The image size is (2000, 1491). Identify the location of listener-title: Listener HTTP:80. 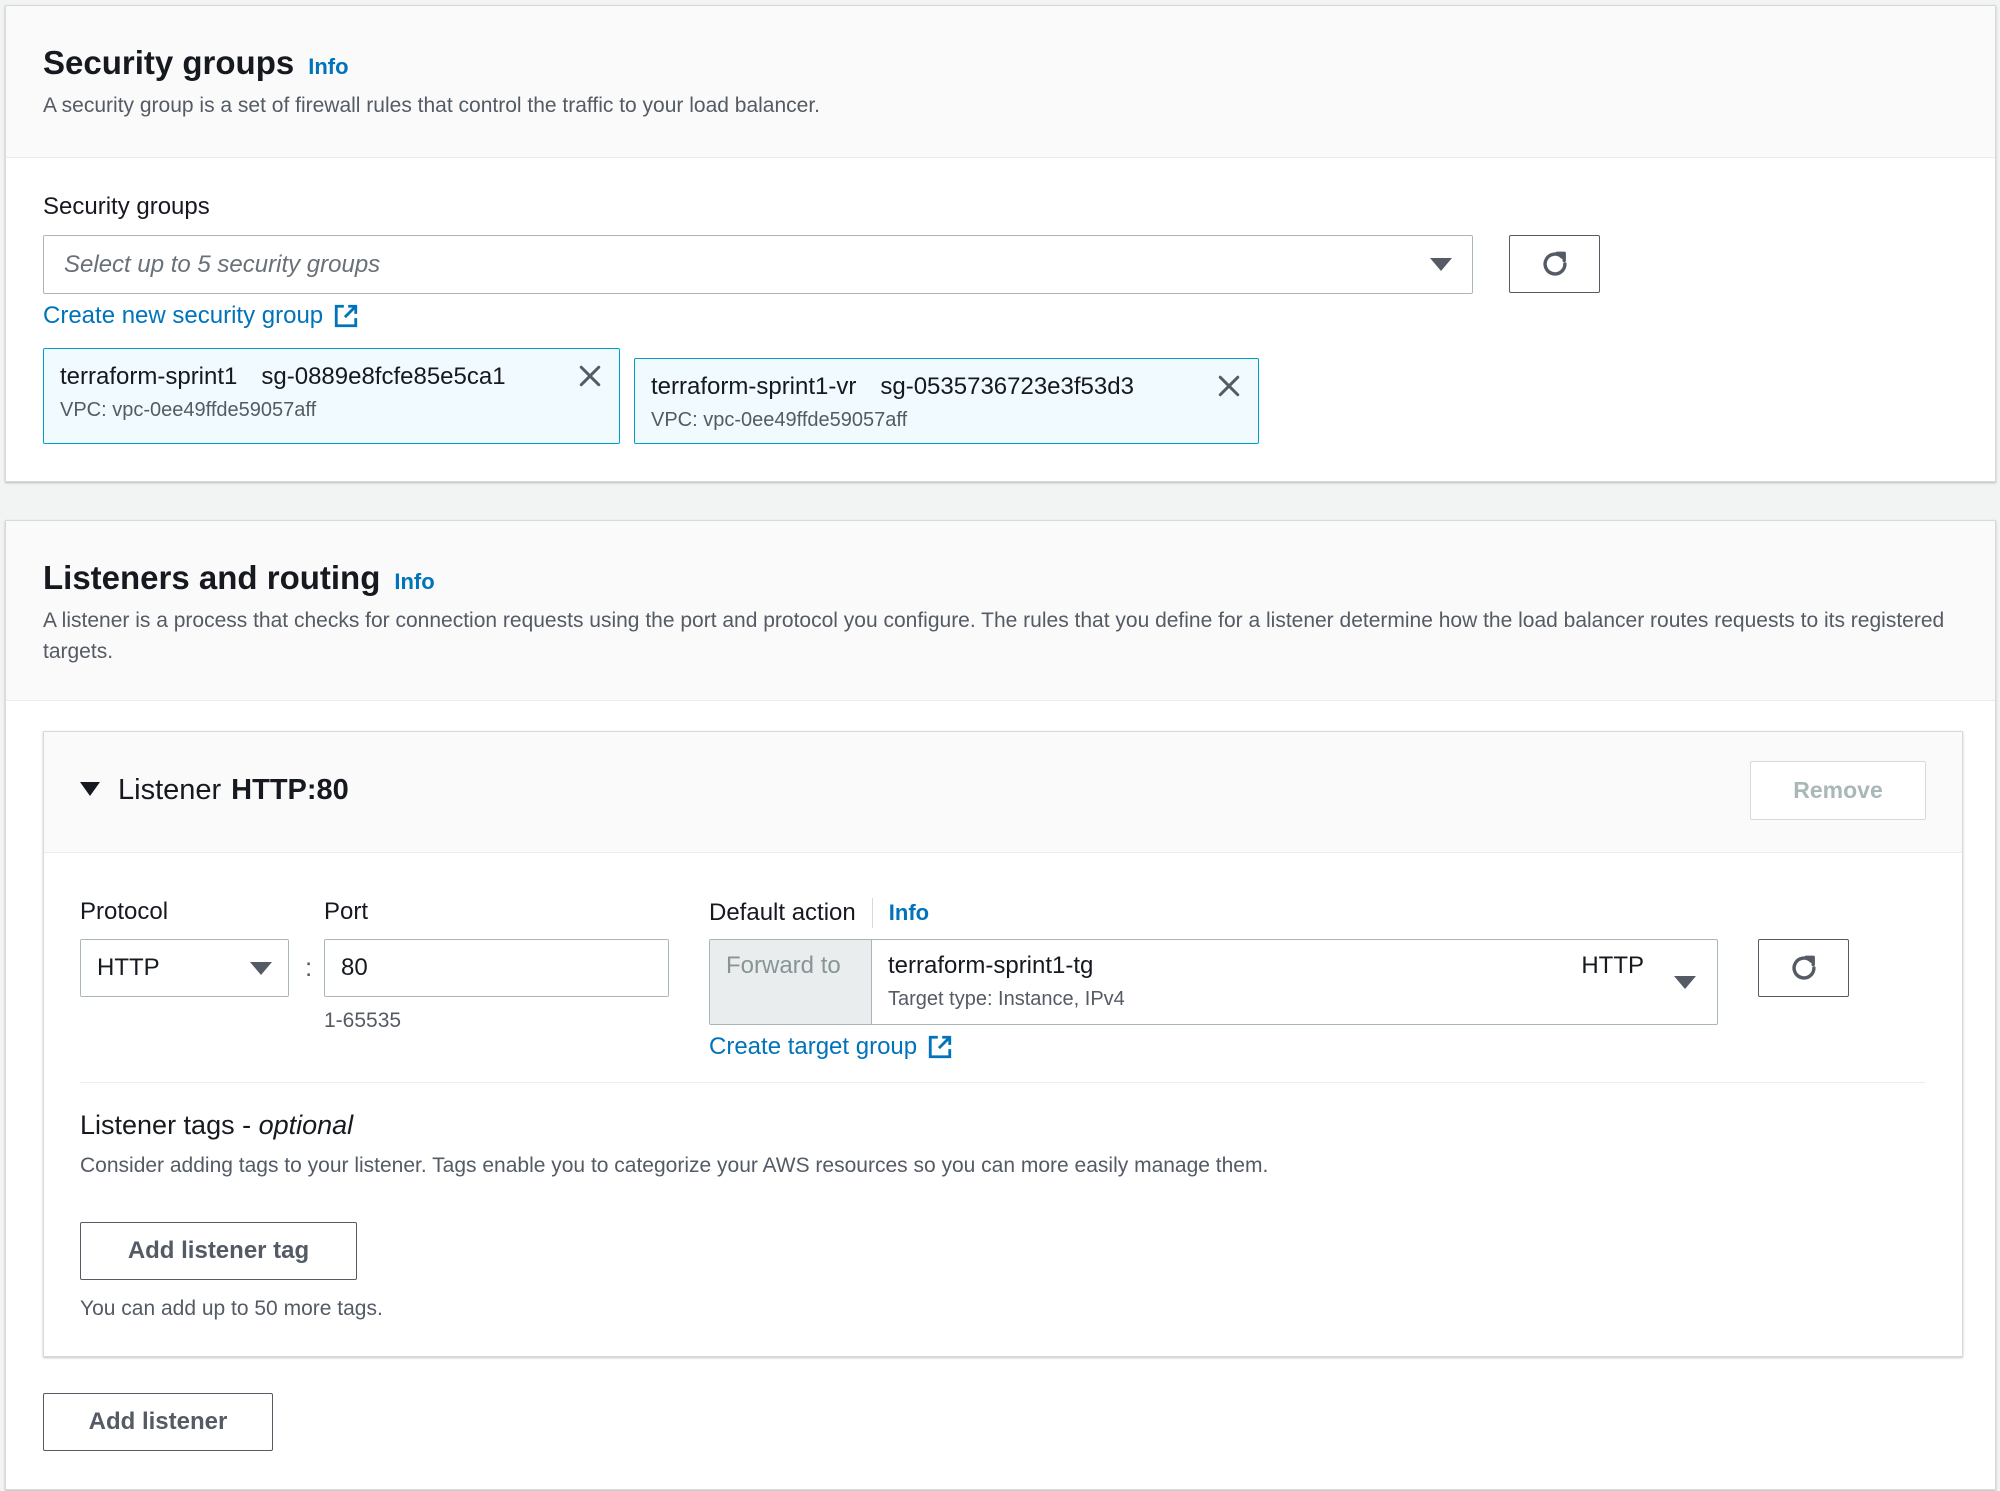
(233, 790).